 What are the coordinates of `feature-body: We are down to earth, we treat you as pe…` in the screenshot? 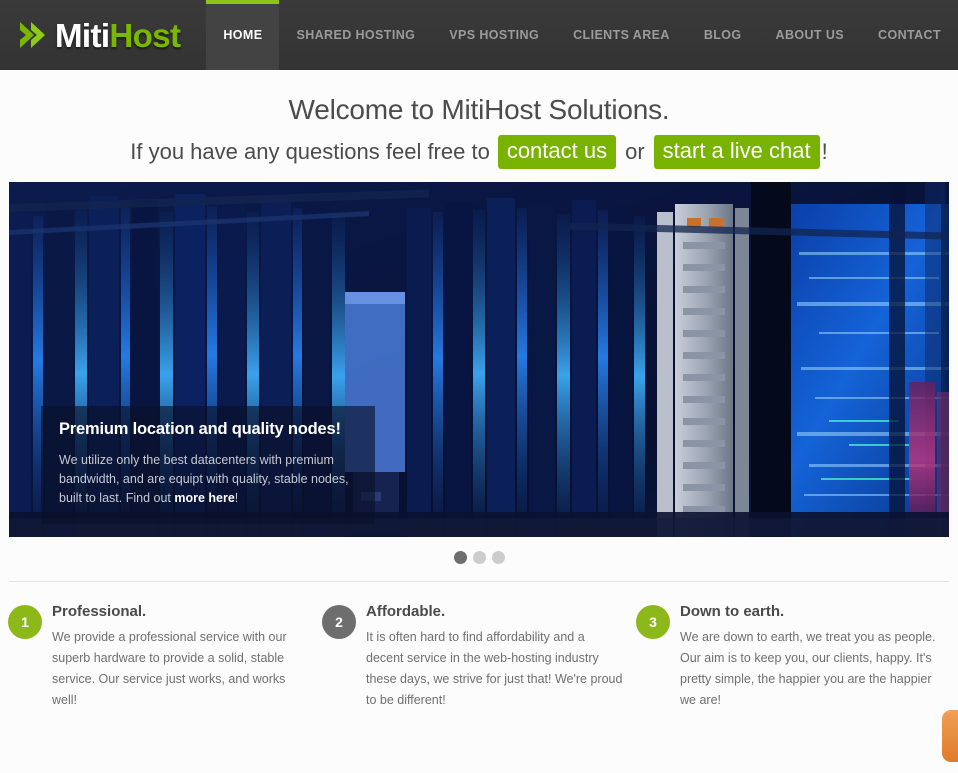 It's located at (808, 668).